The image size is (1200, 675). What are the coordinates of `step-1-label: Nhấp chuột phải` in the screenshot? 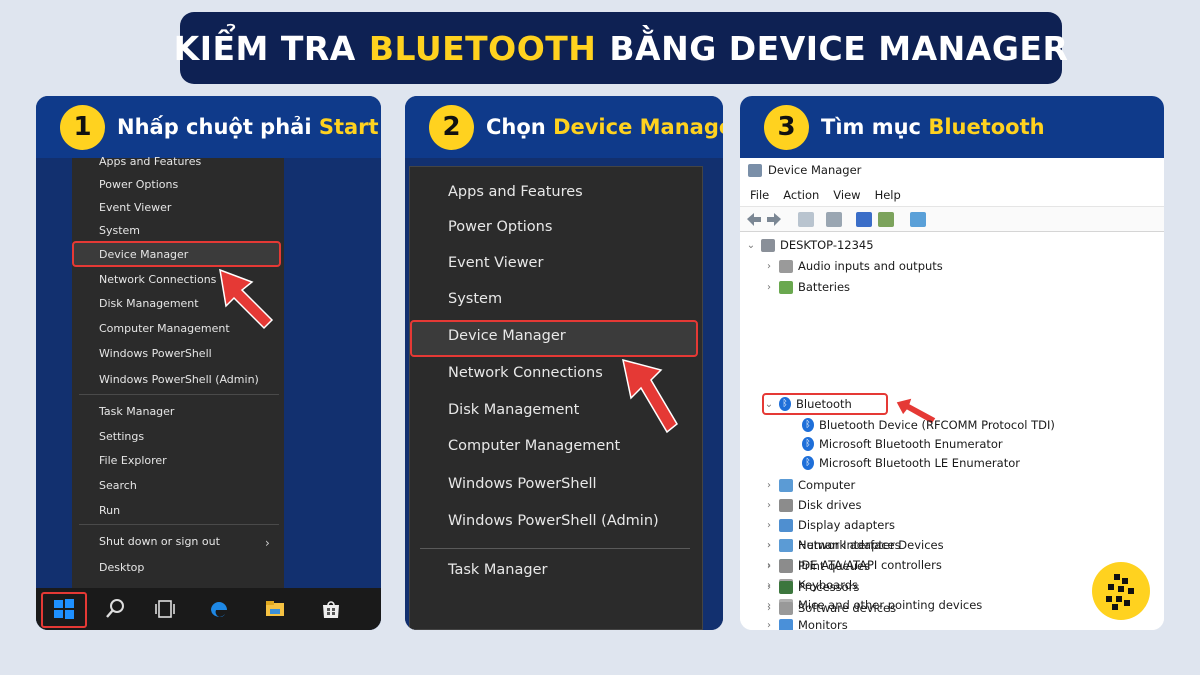 It's located at (214, 127).